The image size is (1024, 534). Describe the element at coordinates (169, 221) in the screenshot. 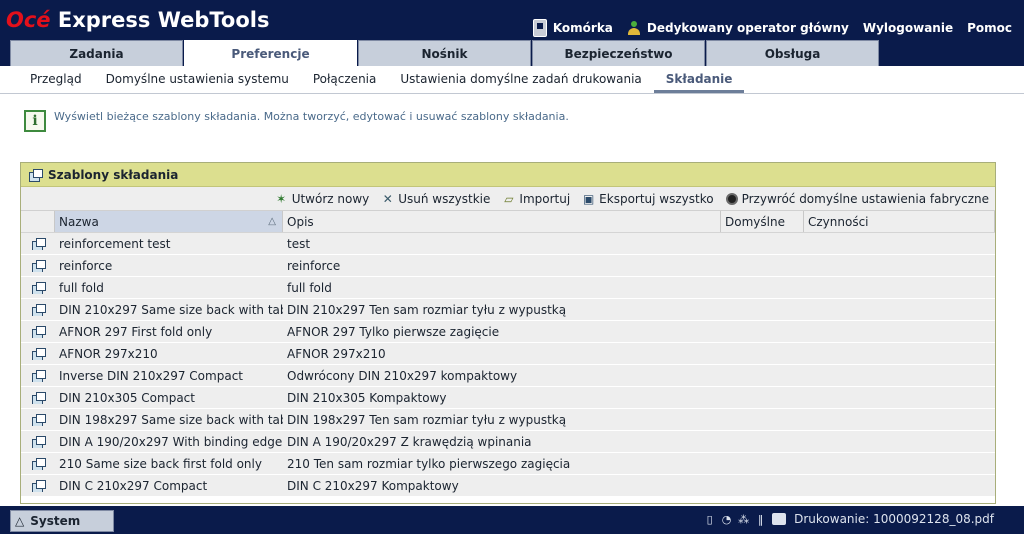

I see `column-header-name: Nazwa △` at that location.